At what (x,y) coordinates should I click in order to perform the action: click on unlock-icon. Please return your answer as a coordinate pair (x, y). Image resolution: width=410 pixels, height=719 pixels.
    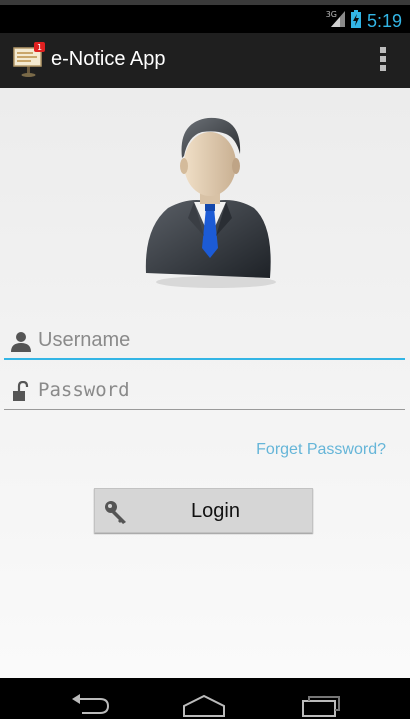
    Looking at the image, I should click on (21, 391).